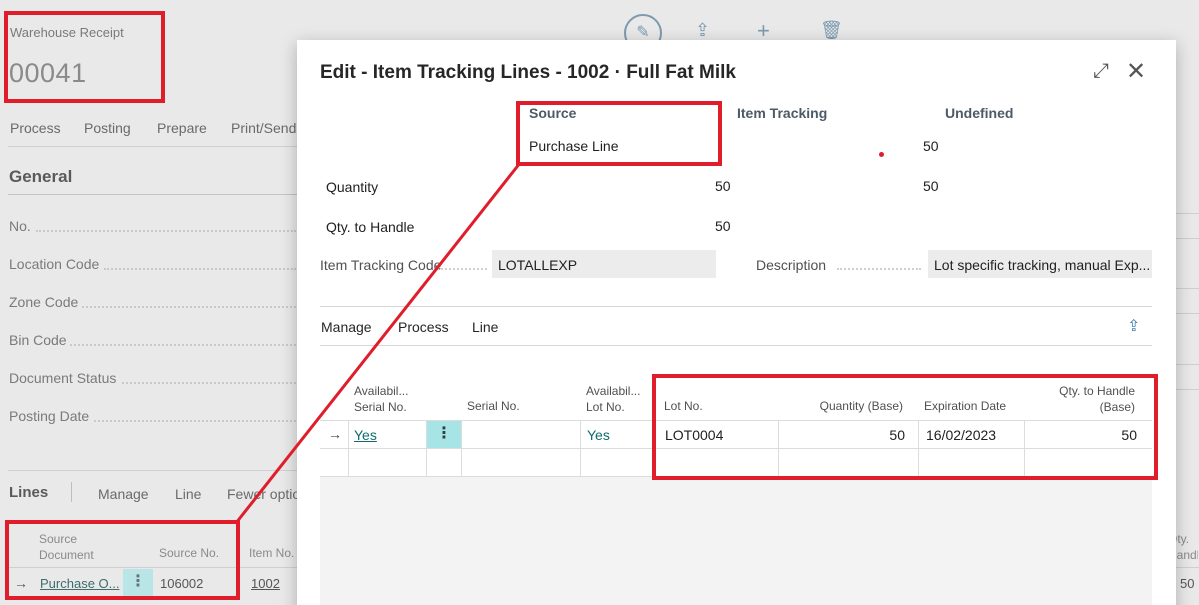 This screenshot has height=605, width=1199. I want to click on highlight-source-lines, so click(122, 560).